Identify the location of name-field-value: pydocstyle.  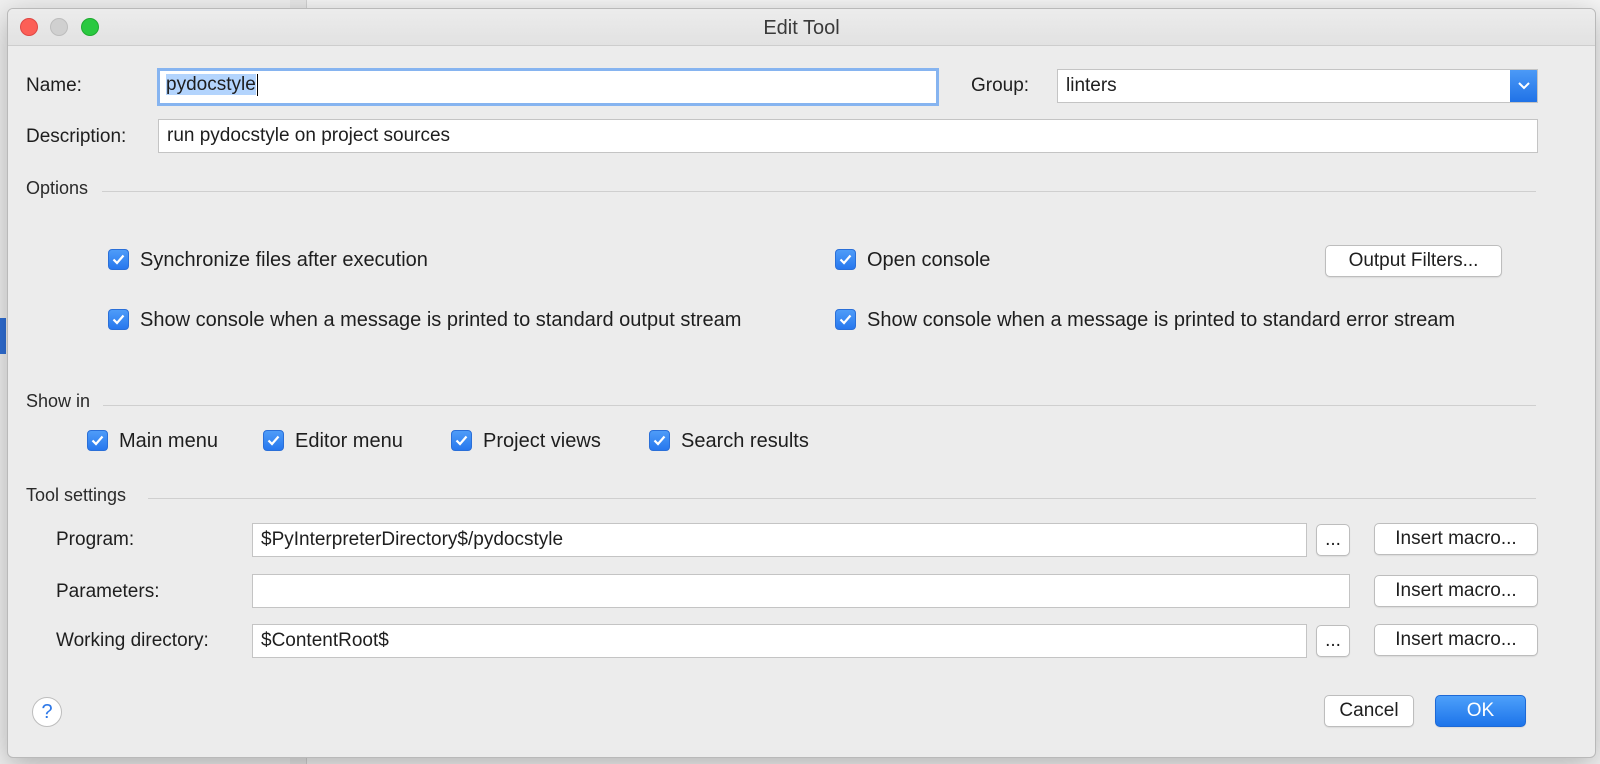
(211, 84).